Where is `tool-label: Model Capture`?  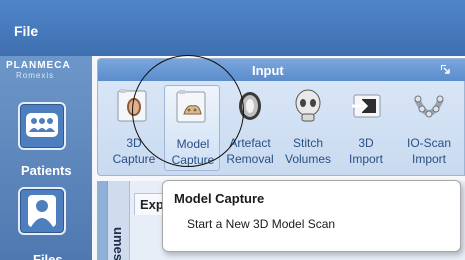 tool-label: Model Capture is located at coordinates (193, 152).